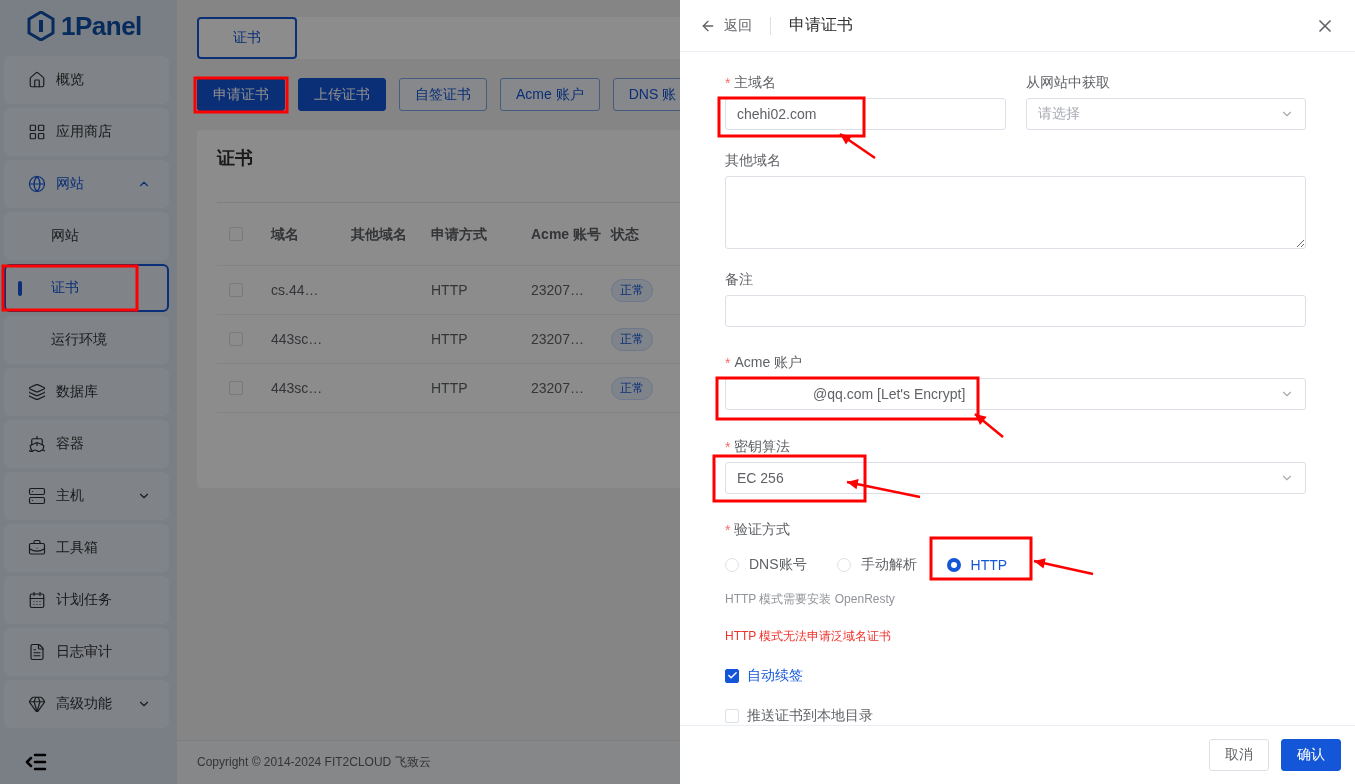  What do you see at coordinates (37, 704) in the screenshot?
I see `gem-icon` at bounding box center [37, 704].